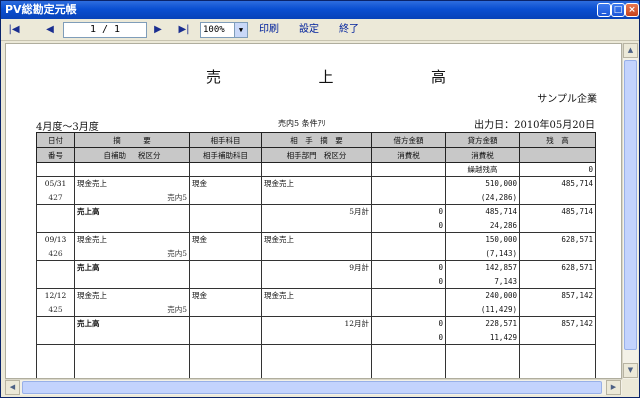  Describe the element at coordinates (316, 267) in the screenshot. I see `subtotal-row: 売上高 9月計 0 142,857 628,571` at that location.